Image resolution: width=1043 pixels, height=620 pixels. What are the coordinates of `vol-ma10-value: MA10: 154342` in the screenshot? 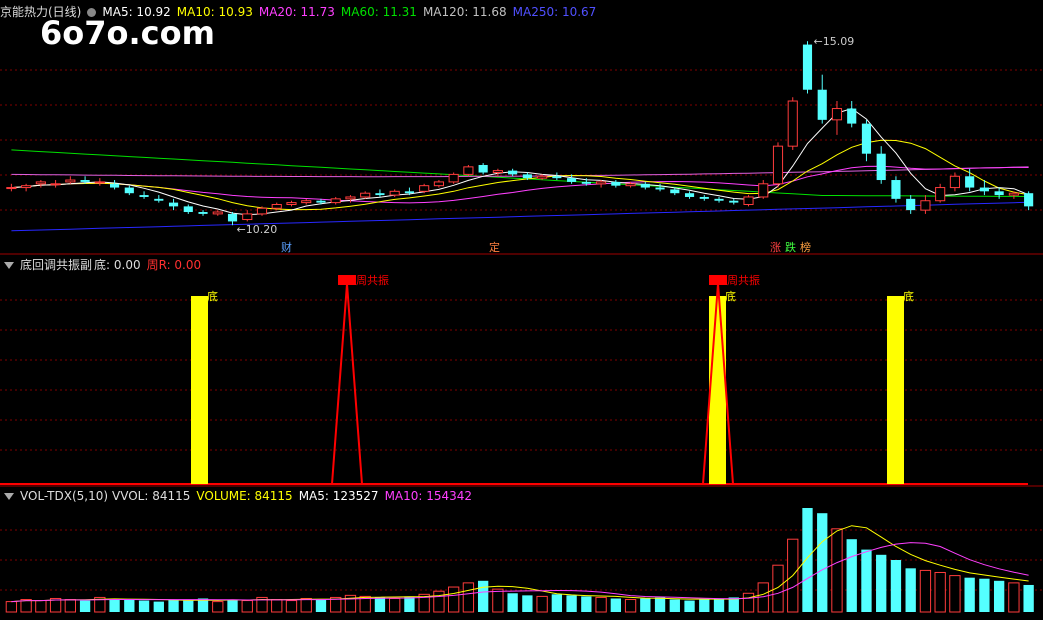 It's located at (428, 496).